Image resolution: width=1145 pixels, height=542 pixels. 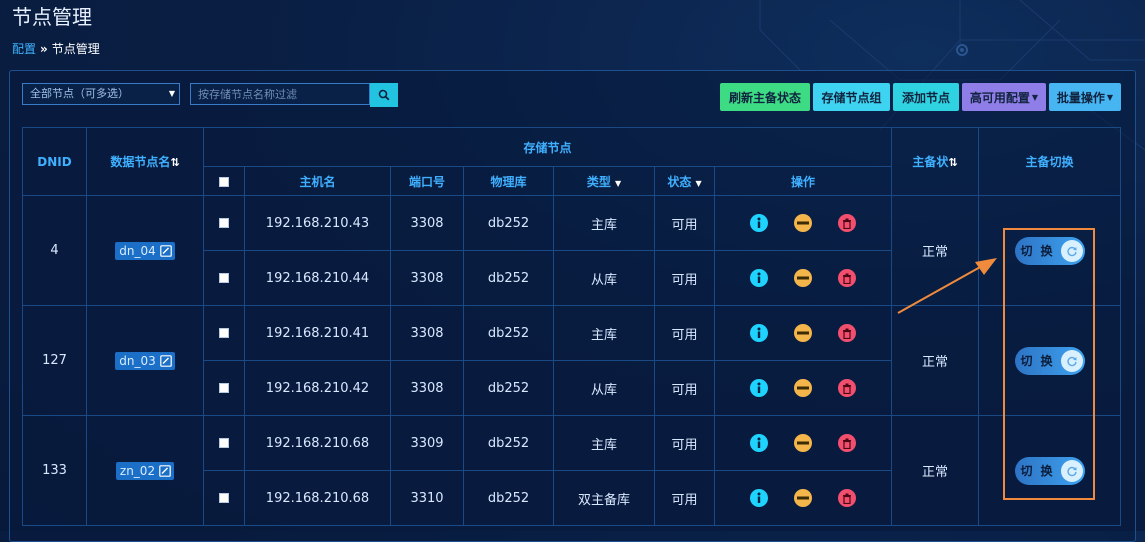 What do you see at coordinates (508, 181) in the screenshot?
I see `header-physical-db: 物理库` at bounding box center [508, 181].